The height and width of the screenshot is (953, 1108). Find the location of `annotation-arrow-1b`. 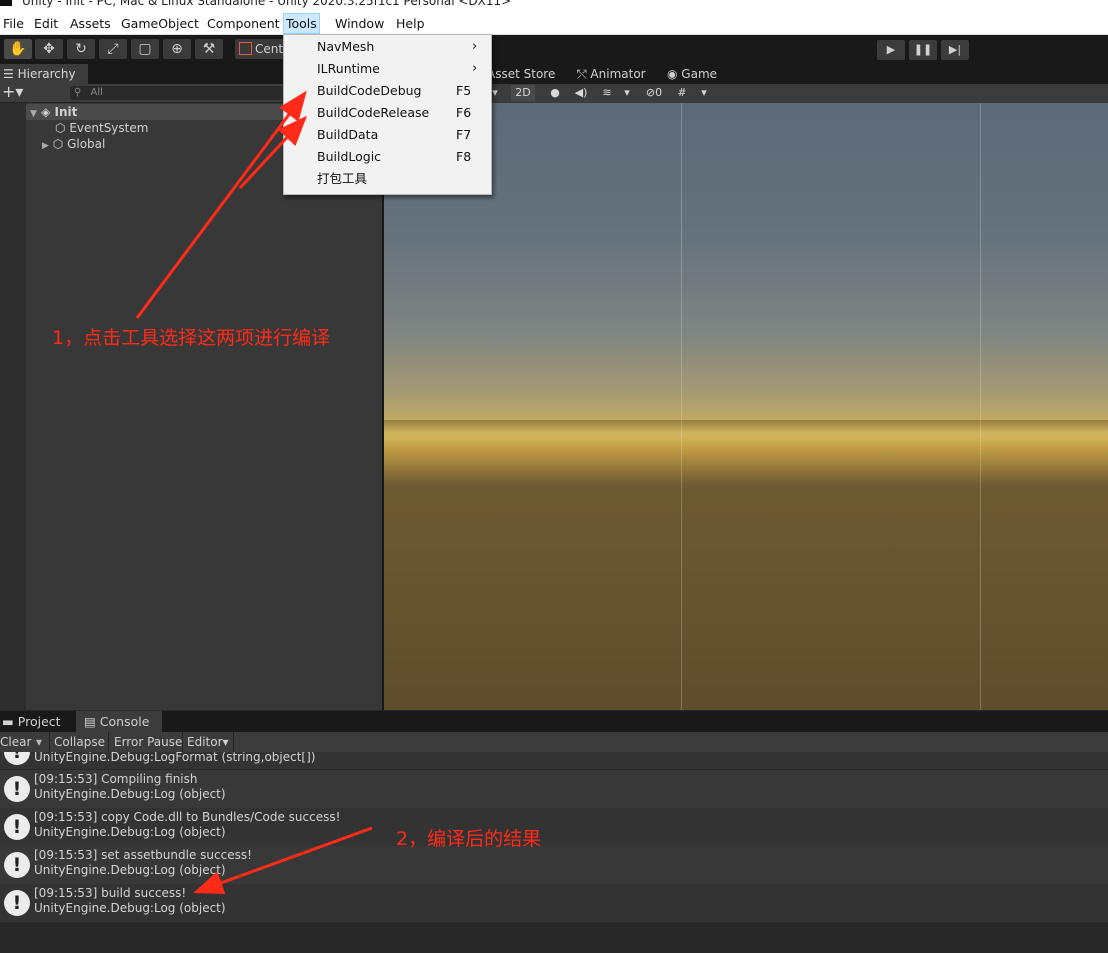

annotation-arrow-1b is located at coordinates (273, 152).